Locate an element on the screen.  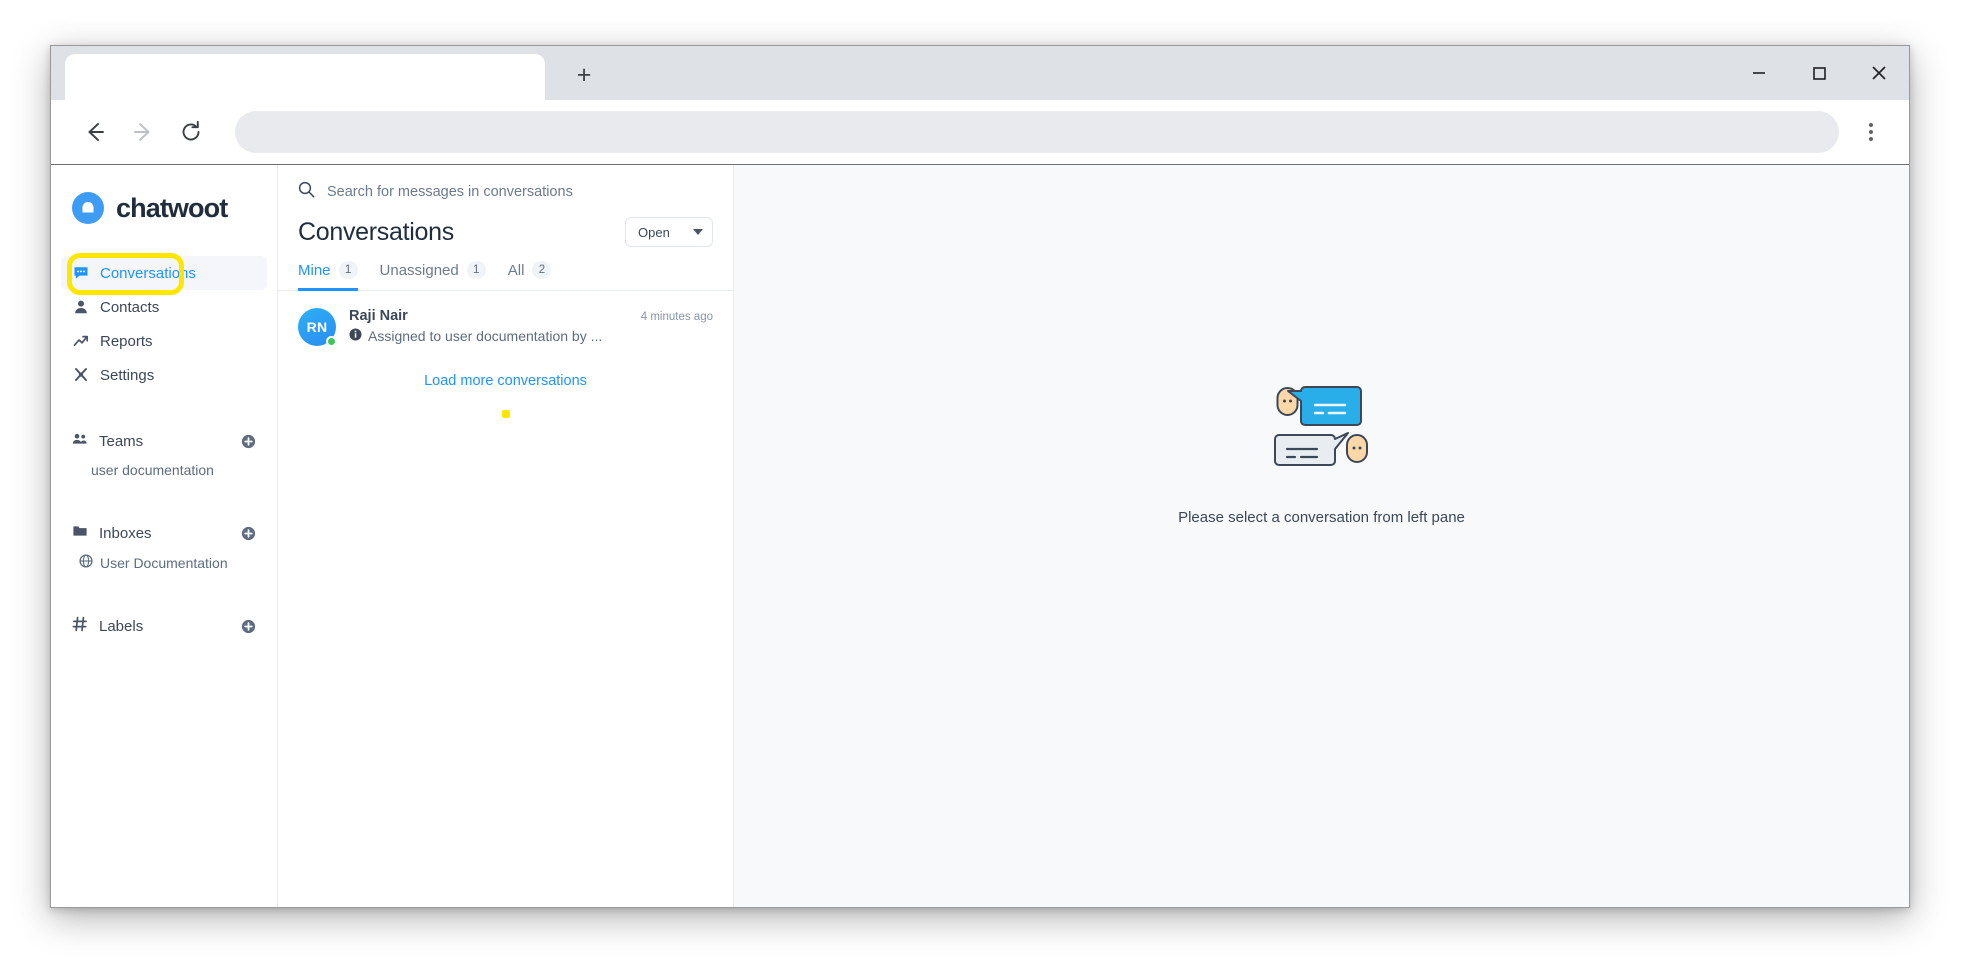
sidebar-item-conversations: Conversations is located at coordinates (164, 273).